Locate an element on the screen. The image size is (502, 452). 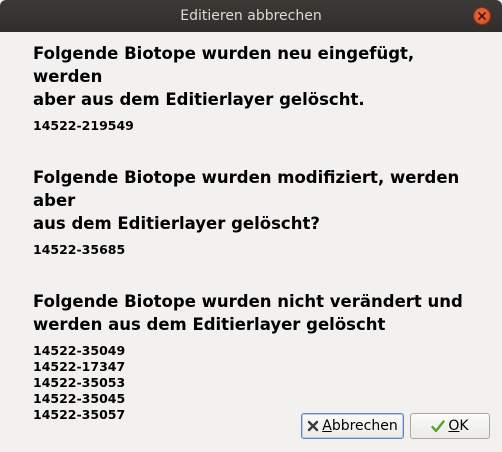
biotope-id: 14522-35045 is located at coordinates (79, 398).